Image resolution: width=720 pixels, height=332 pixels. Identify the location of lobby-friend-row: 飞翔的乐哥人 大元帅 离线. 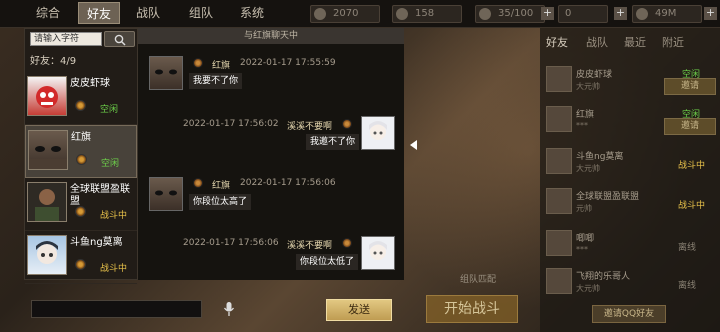
(630, 284).